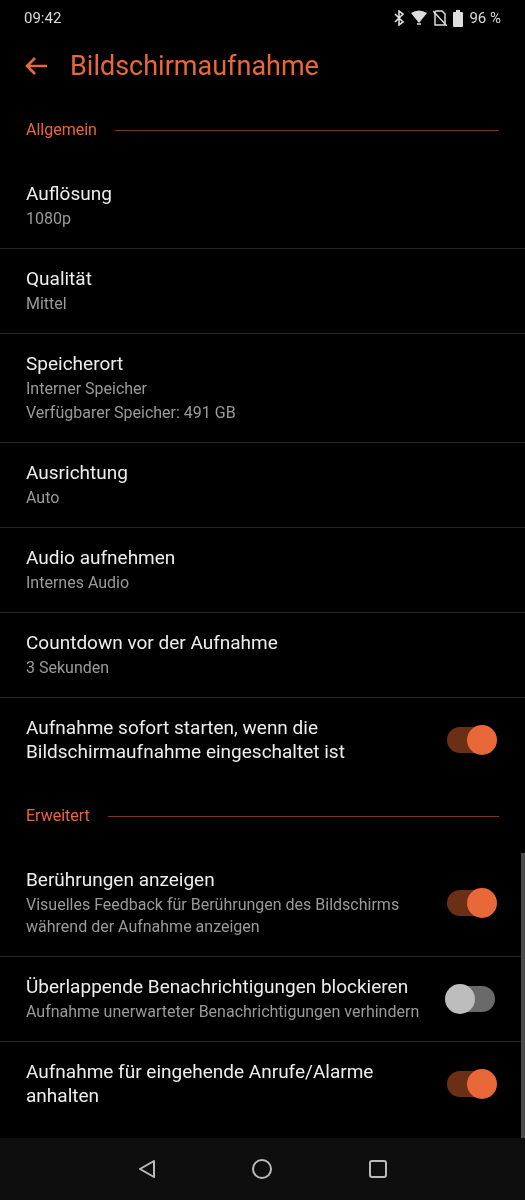  Describe the element at coordinates (399, 18) in the screenshot. I see `bluetooth-icon` at that location.